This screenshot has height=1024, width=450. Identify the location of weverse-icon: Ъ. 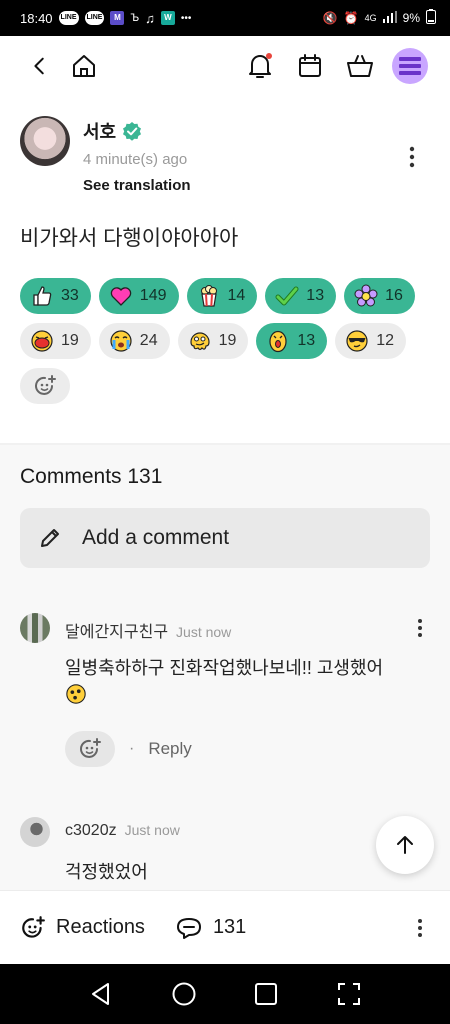
(135, 18).